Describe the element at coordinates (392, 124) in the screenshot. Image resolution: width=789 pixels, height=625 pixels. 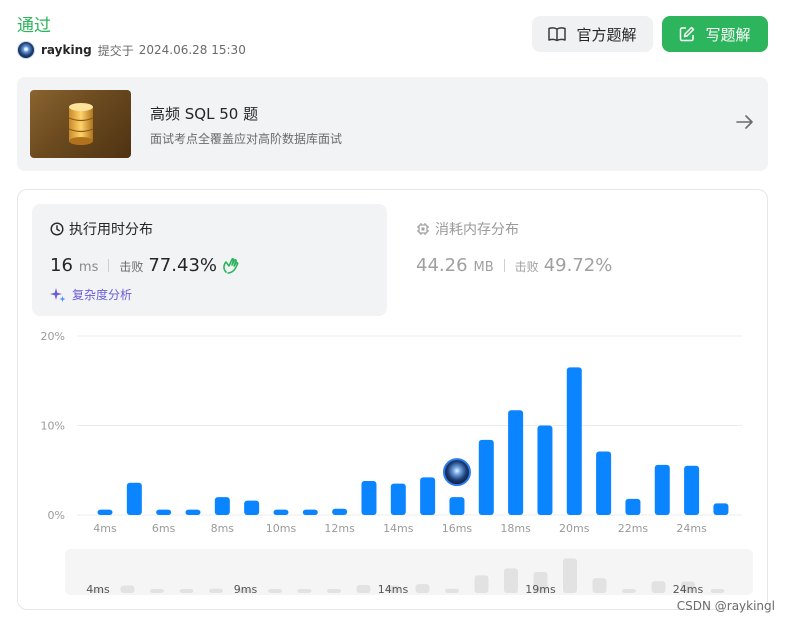
I see `study-plan-card: 高频 SQL 50 题 面试考点全覆盖应对高阶数据库面试` at that location.